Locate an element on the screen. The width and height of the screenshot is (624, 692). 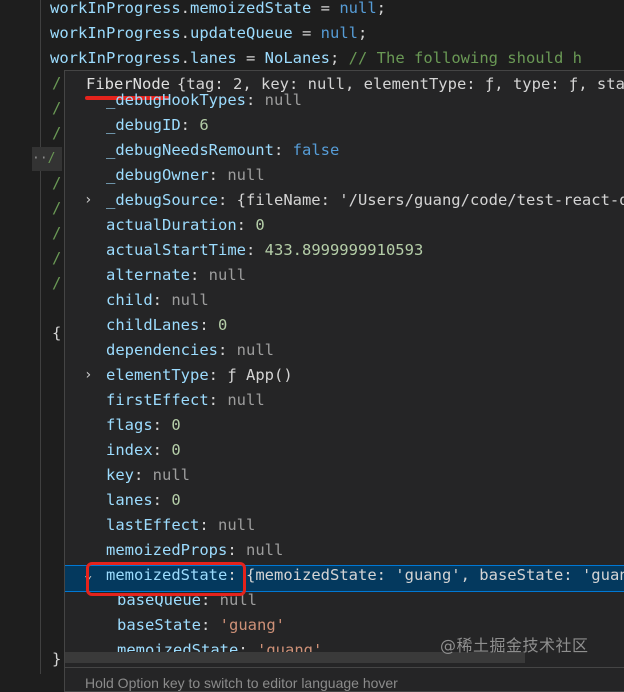
property-row: lanes: 0 is located at coordinates (143, 500).